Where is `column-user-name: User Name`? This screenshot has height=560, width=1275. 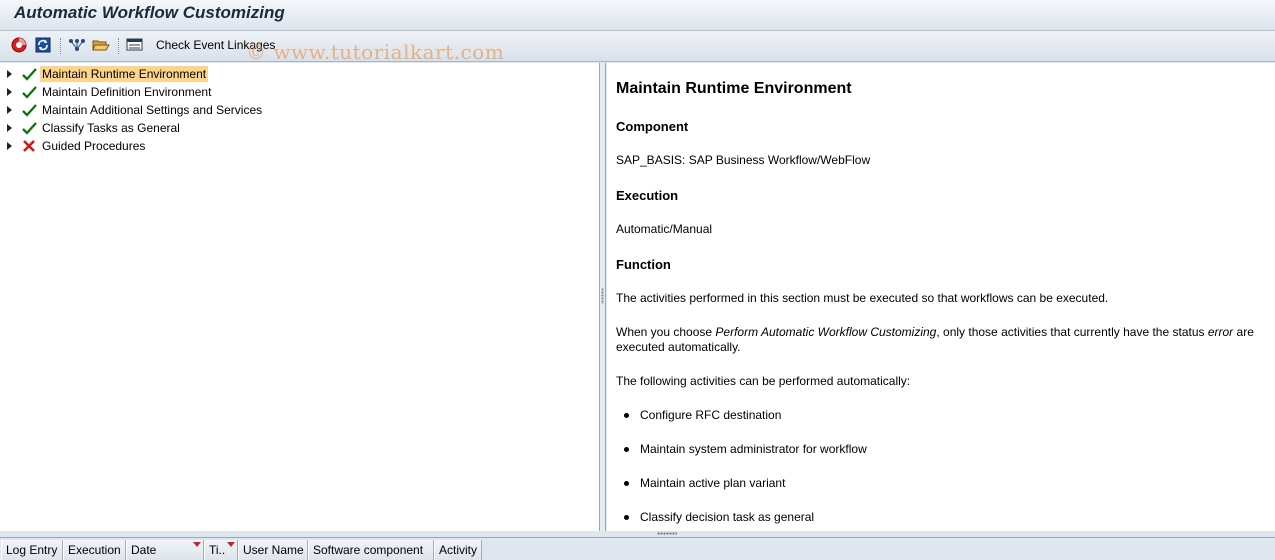
column-user-name: User Name is located at coordinates (273, 550).